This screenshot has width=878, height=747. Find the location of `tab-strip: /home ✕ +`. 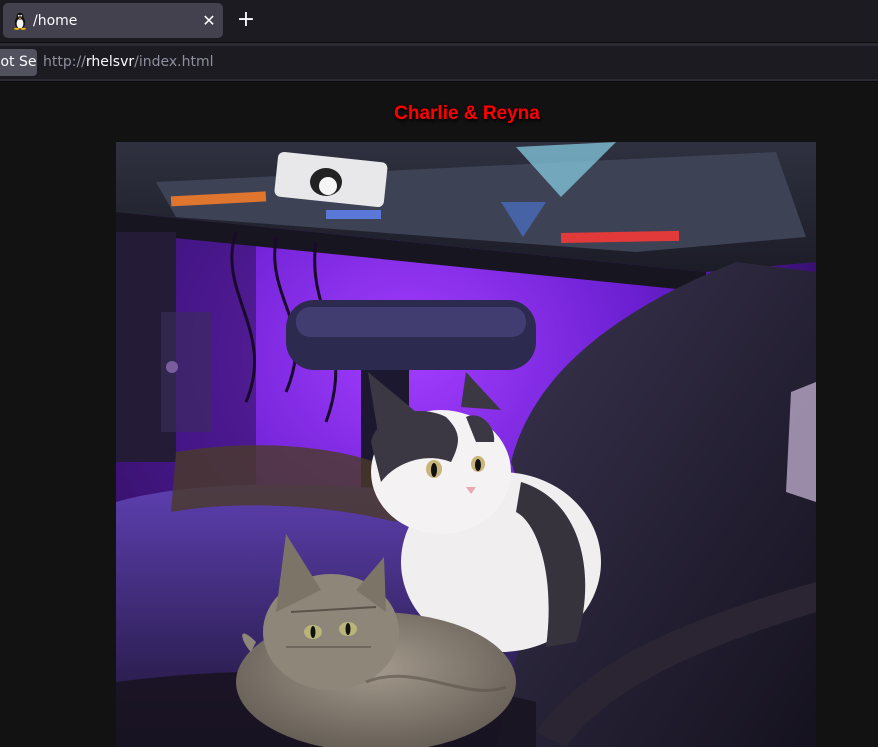

tab-strip: /home ✕ + is located at coordinates (439, 21).